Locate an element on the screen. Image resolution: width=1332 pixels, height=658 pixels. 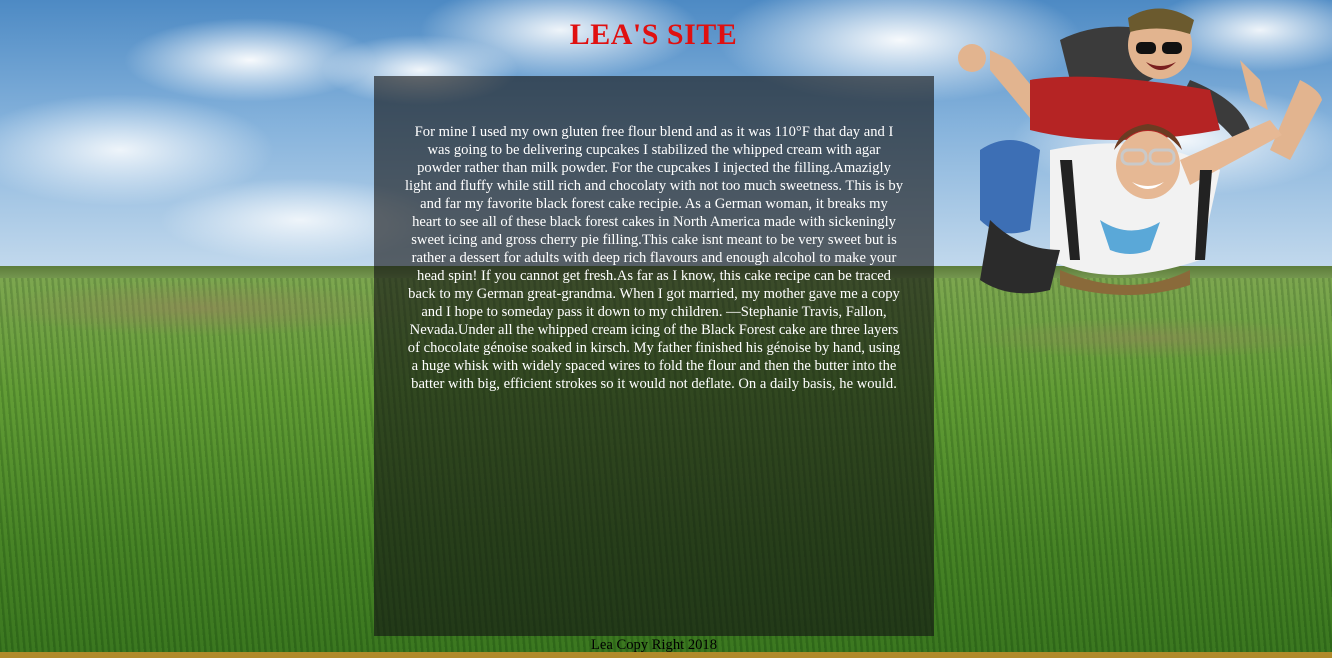
site-title: LEA'S SITE is located at coordinates (653, 34).